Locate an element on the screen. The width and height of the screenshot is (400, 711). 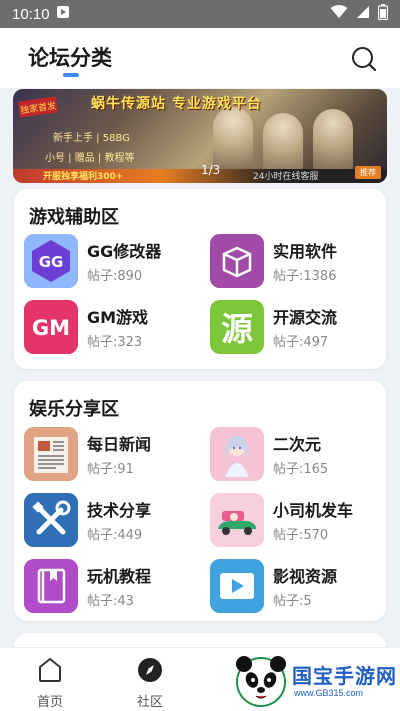
category-count: 帖子:5 is located at coordinates (292, 601).